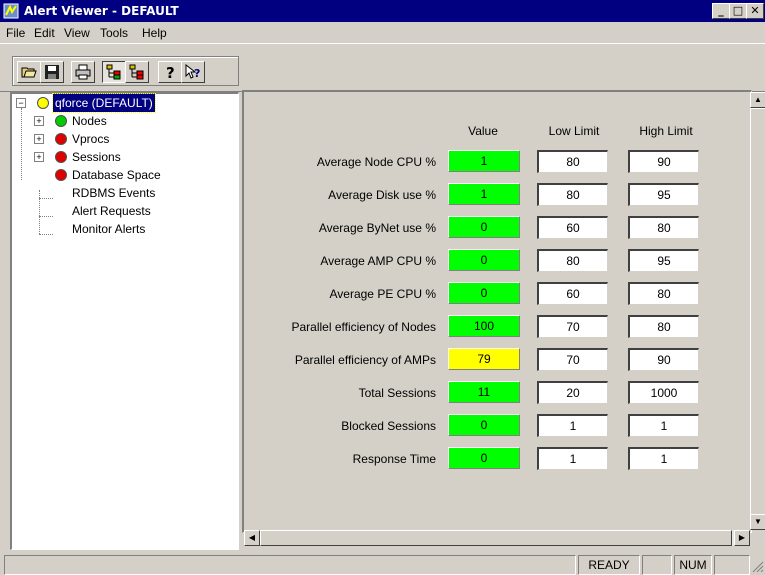 This screenshot has width=765, height=575. I want to click on metric-label: Average Node CPU %, so click(376, 162).